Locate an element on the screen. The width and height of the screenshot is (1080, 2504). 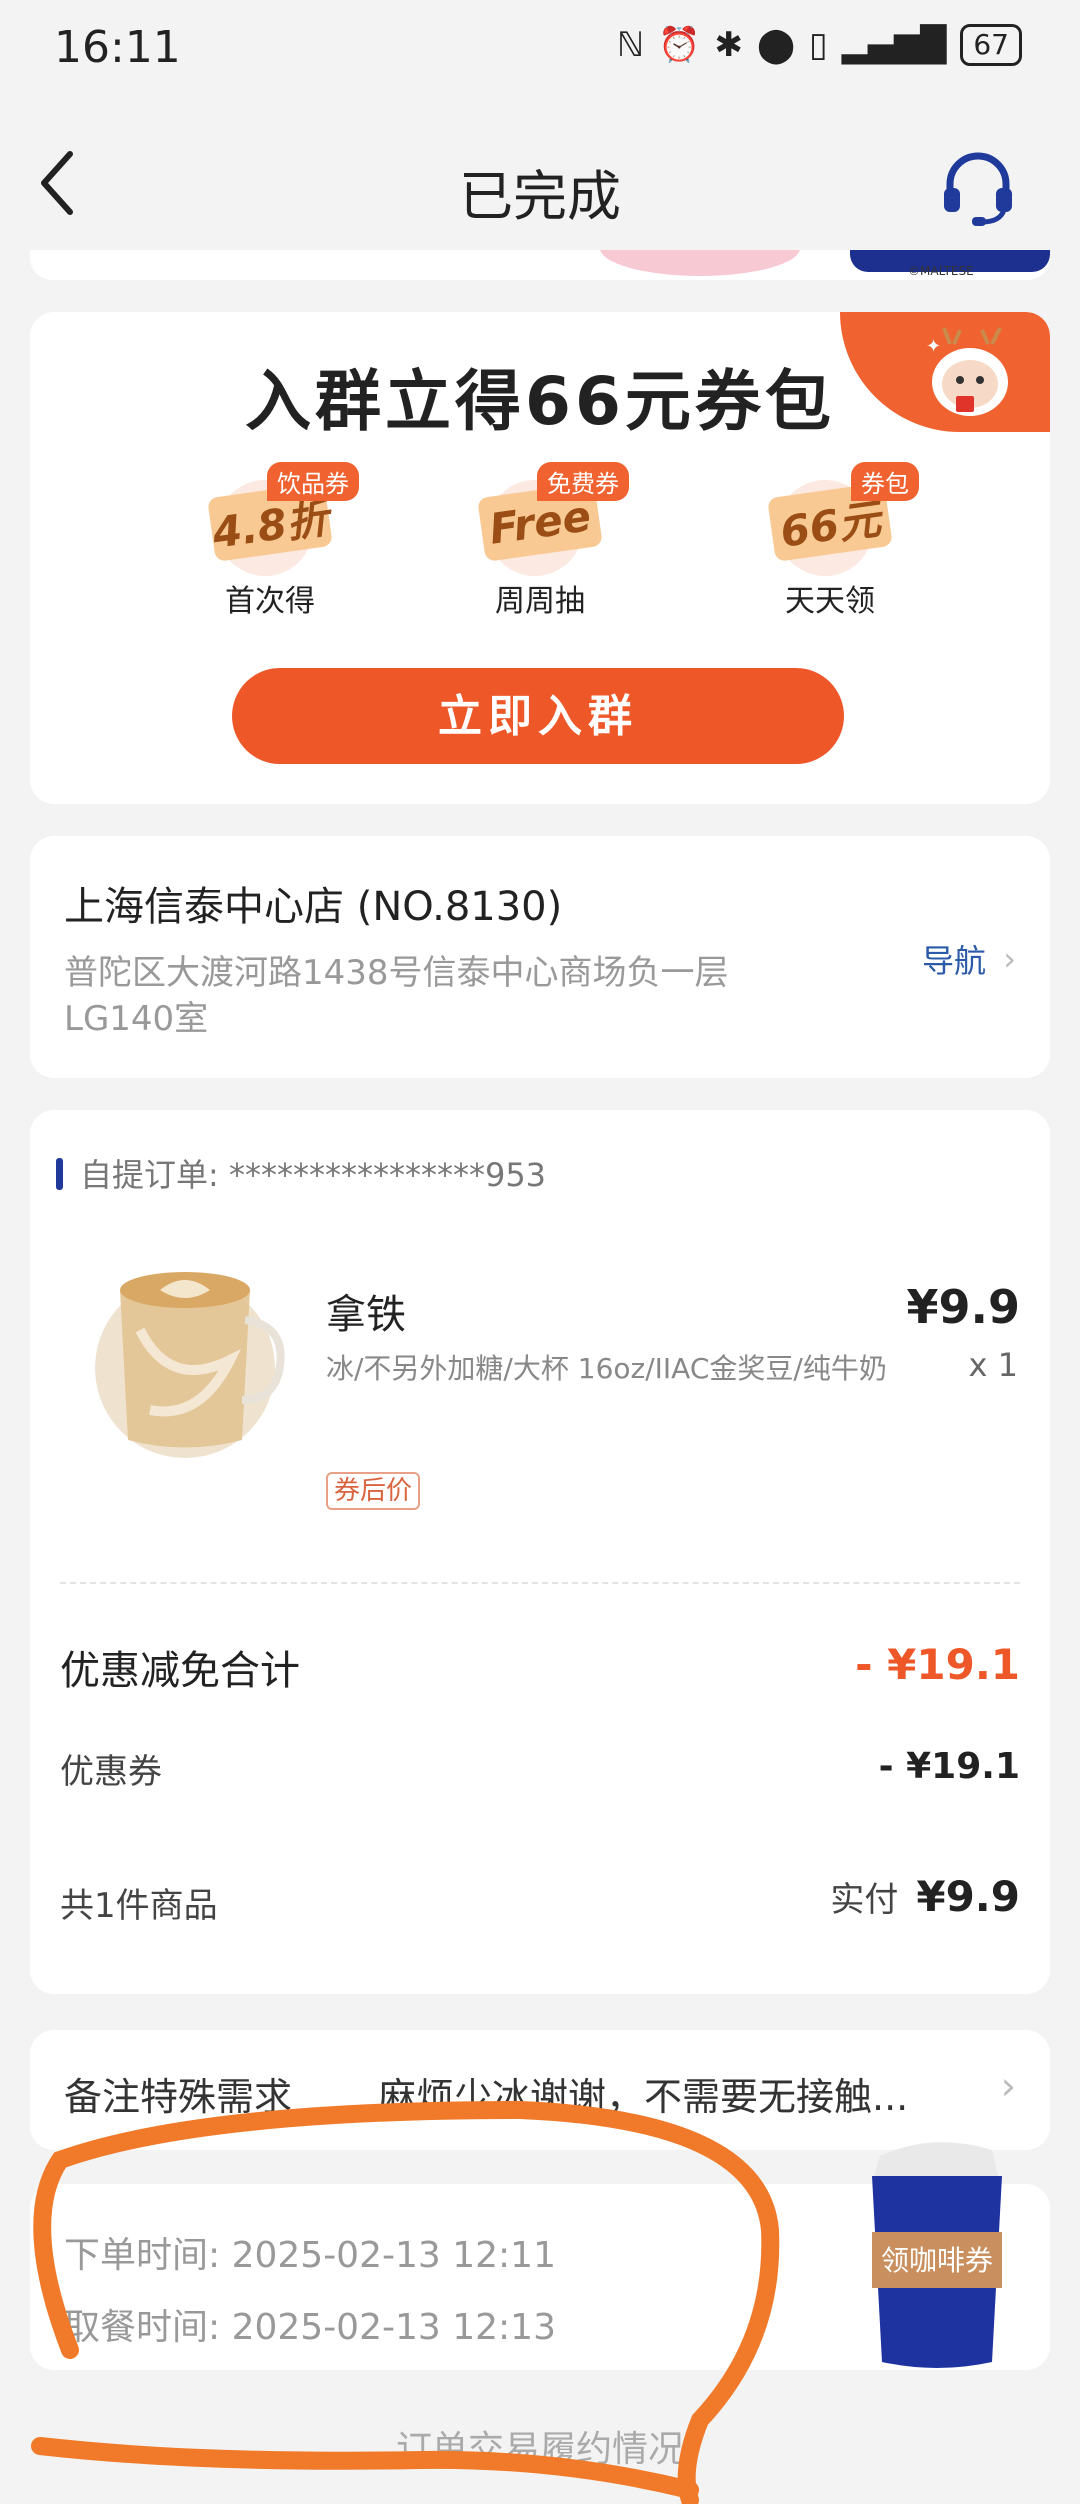
customer-service-icon is located at coordinates (978, 188).